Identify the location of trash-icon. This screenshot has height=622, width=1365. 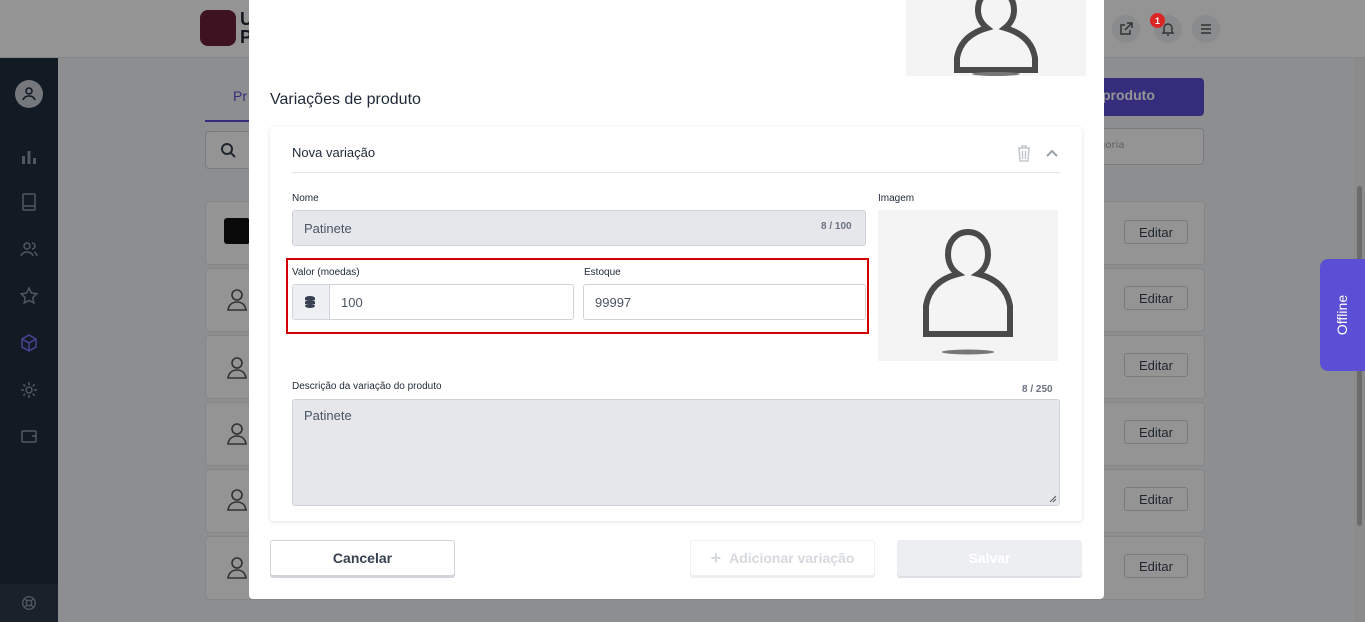
(1024, 153).